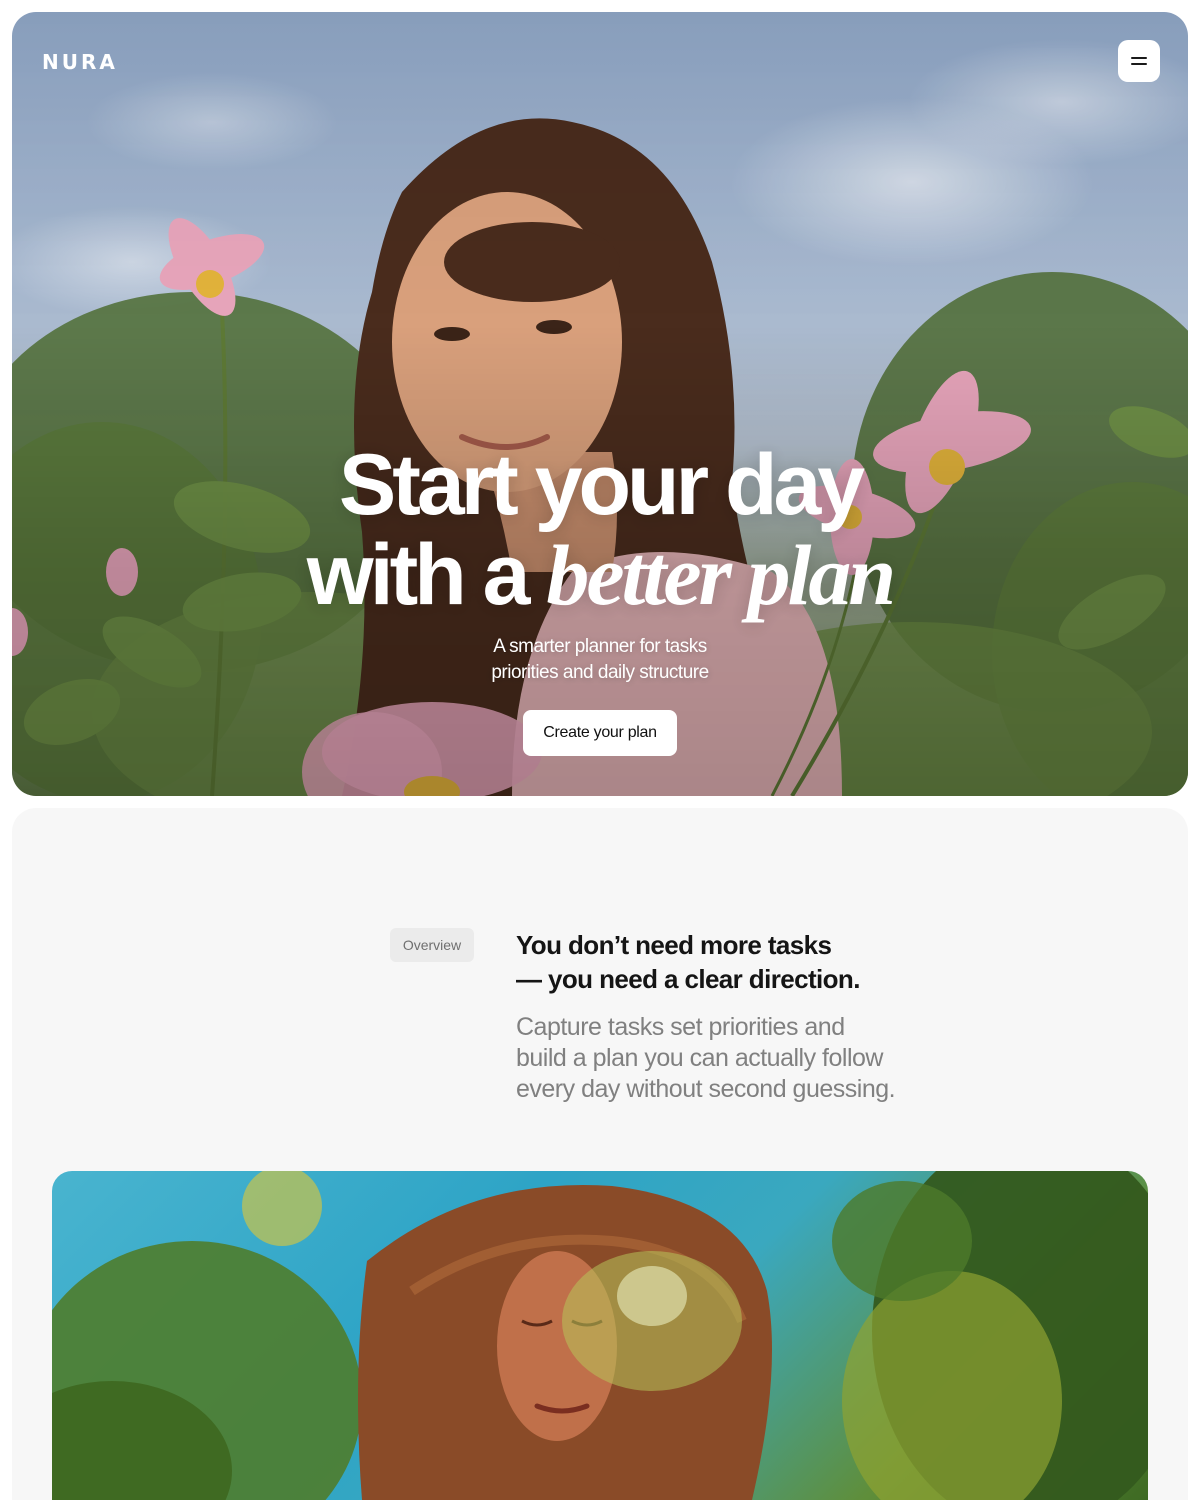 The height and width of the screenshot is (1500, 1200). I want to click on hero-title: Start your day with a better plan, so click(600, 530).